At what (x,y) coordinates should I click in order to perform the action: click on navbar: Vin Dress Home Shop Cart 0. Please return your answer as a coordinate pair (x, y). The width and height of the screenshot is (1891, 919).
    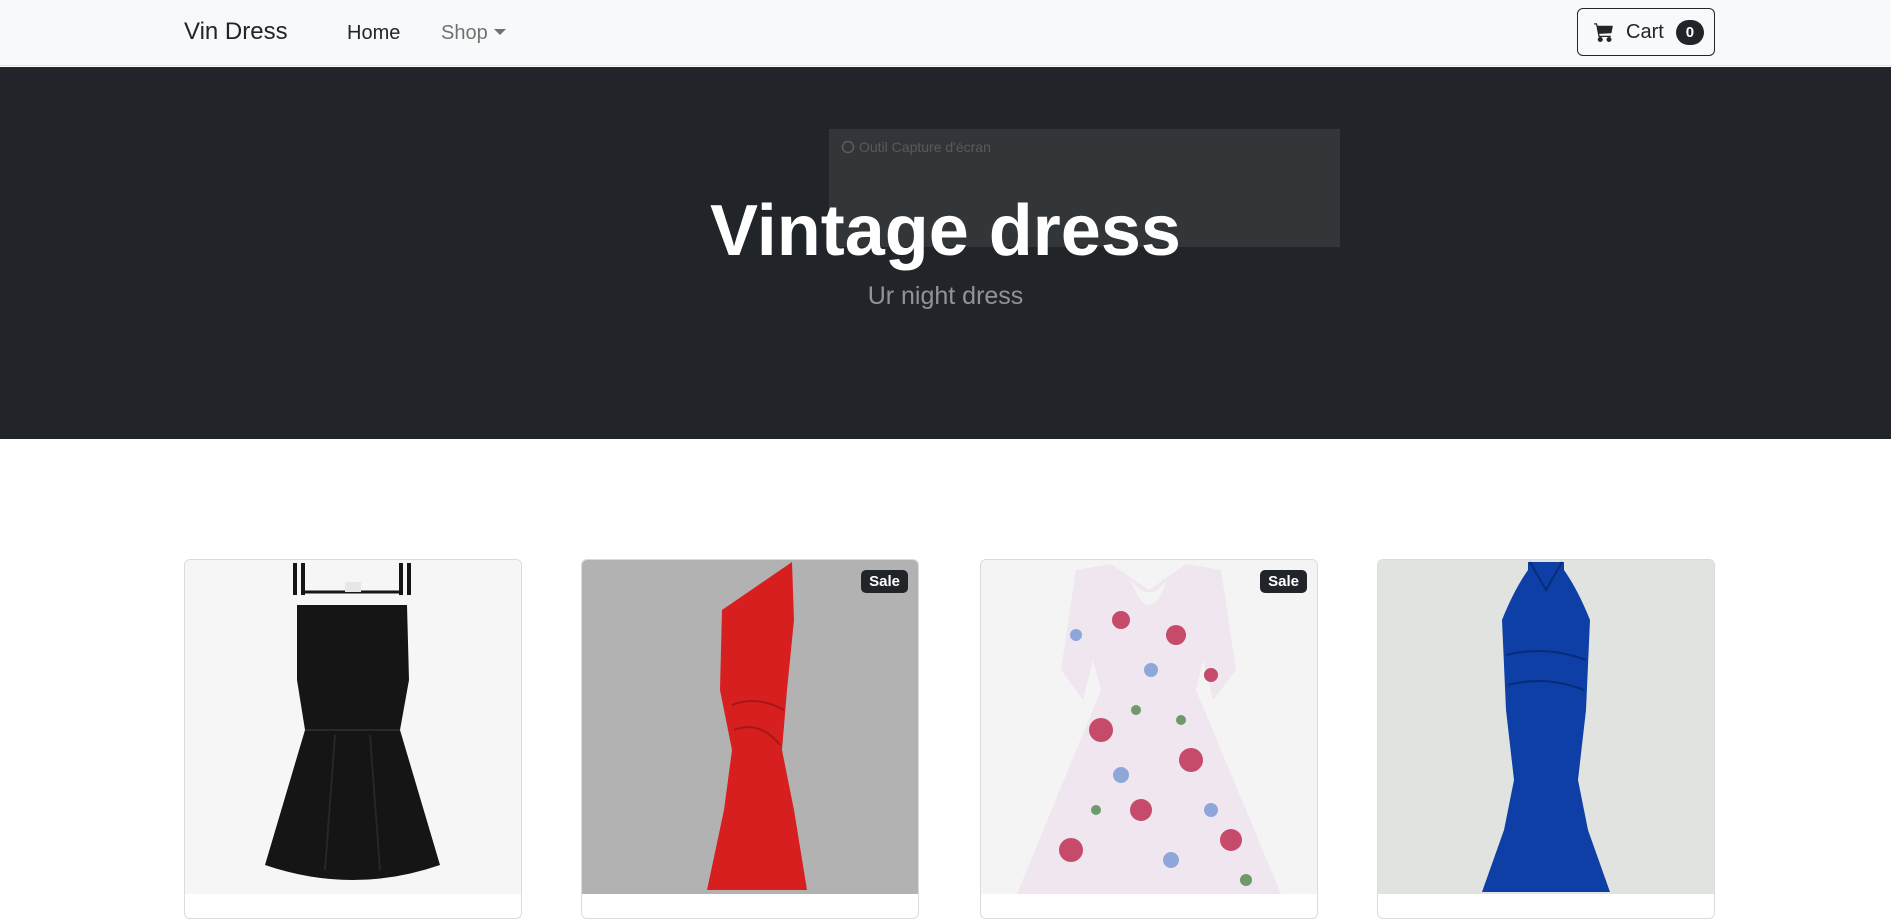
    Looking at the image, I should click on (945, 33).